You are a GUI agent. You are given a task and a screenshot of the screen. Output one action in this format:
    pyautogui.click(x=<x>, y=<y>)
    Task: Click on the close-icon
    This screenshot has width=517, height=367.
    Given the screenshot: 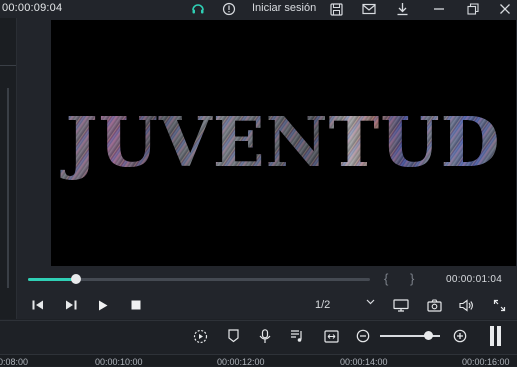 What is the action you would take?
    pyautogui.click(x=505, y=9)
    